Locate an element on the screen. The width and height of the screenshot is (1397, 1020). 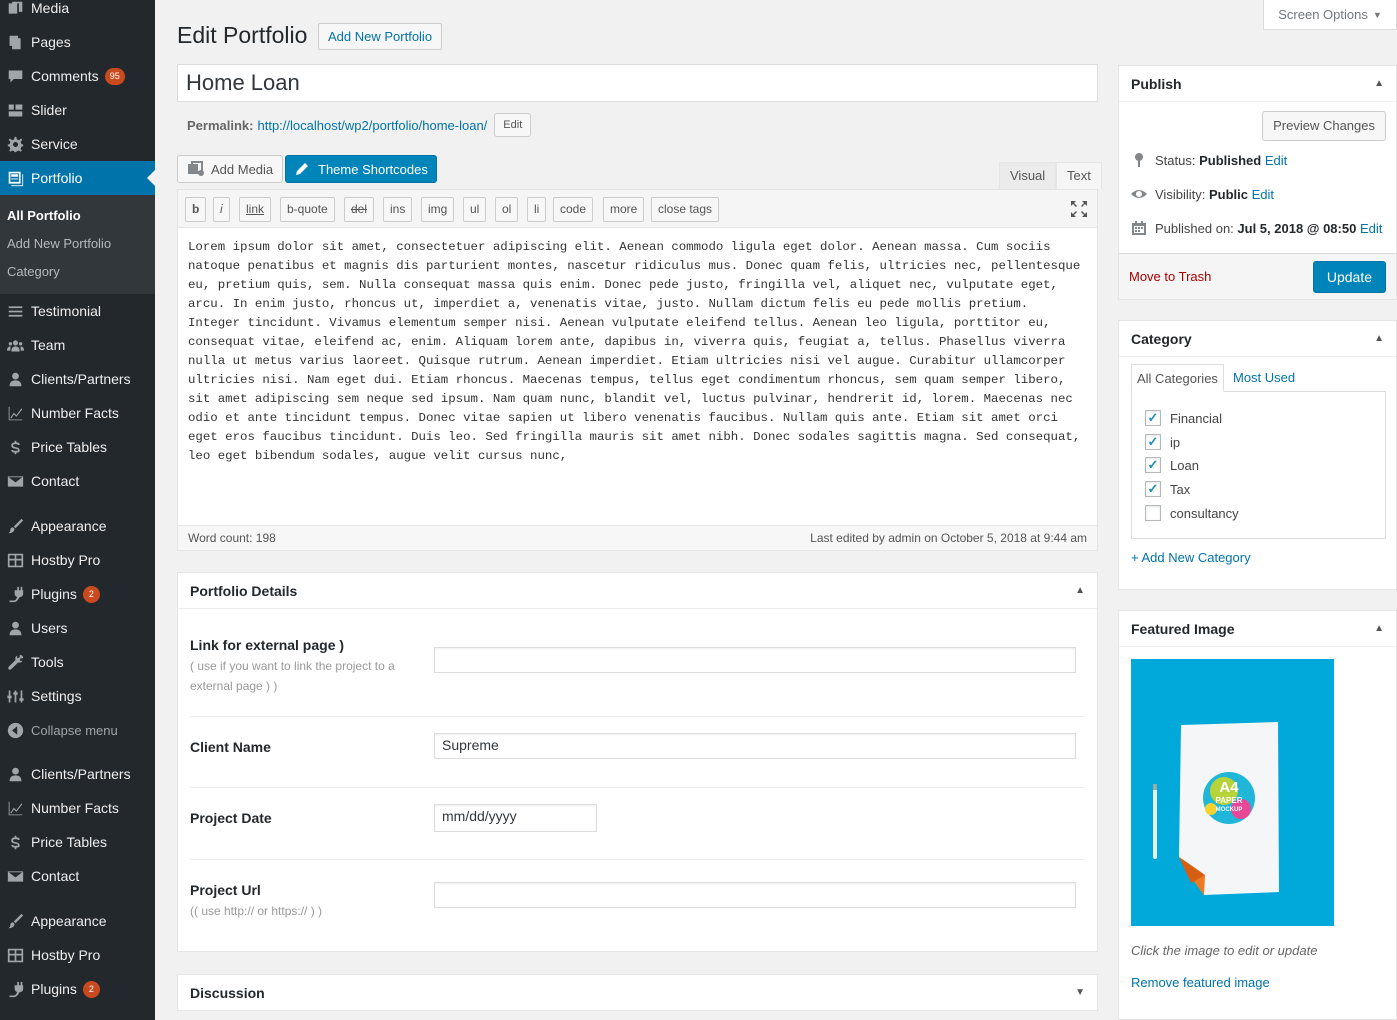
published-label: Published on: is located at coordinates (1194, 228).